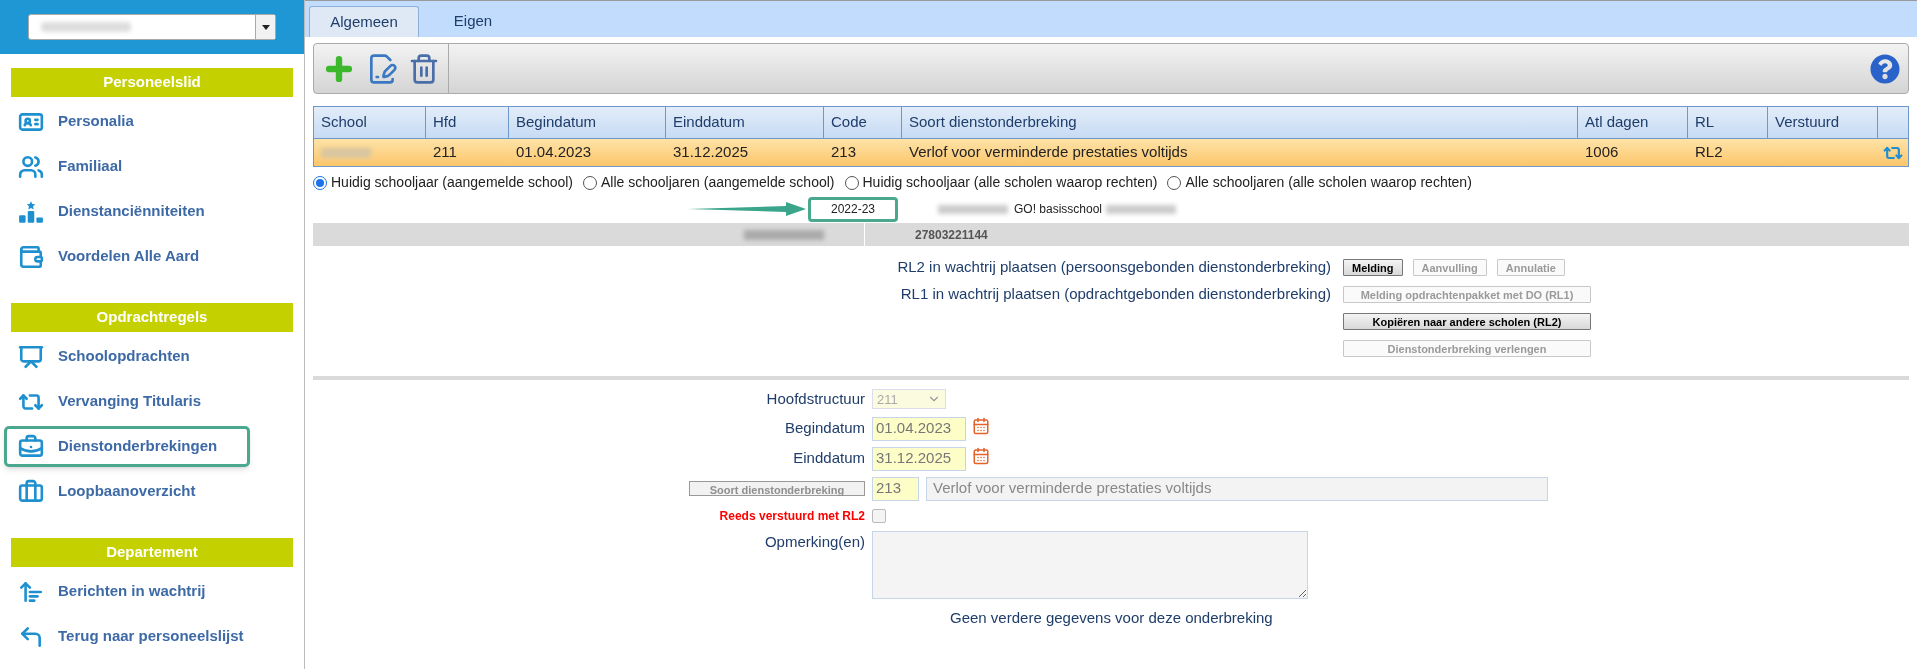 The height and width of the screenshot is (669, 1917). What do you see at coordinates (1328, 182) in the screenshot?
I see `radio-label: Alle schooljaren (alle scholen waarop rechten)` at bounding box center [1328, 182].